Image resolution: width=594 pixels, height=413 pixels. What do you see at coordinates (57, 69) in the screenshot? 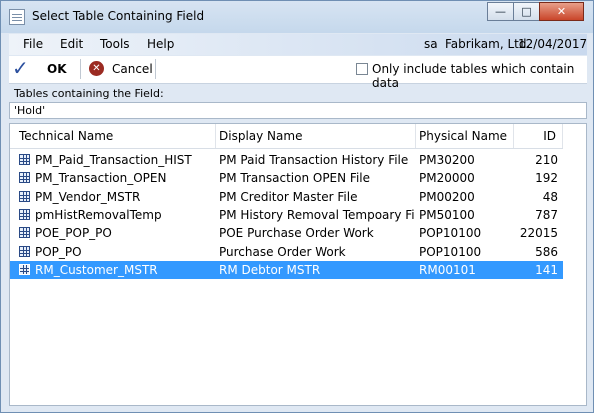
I see `ok-button: OK` at bounding box center [57, 69].